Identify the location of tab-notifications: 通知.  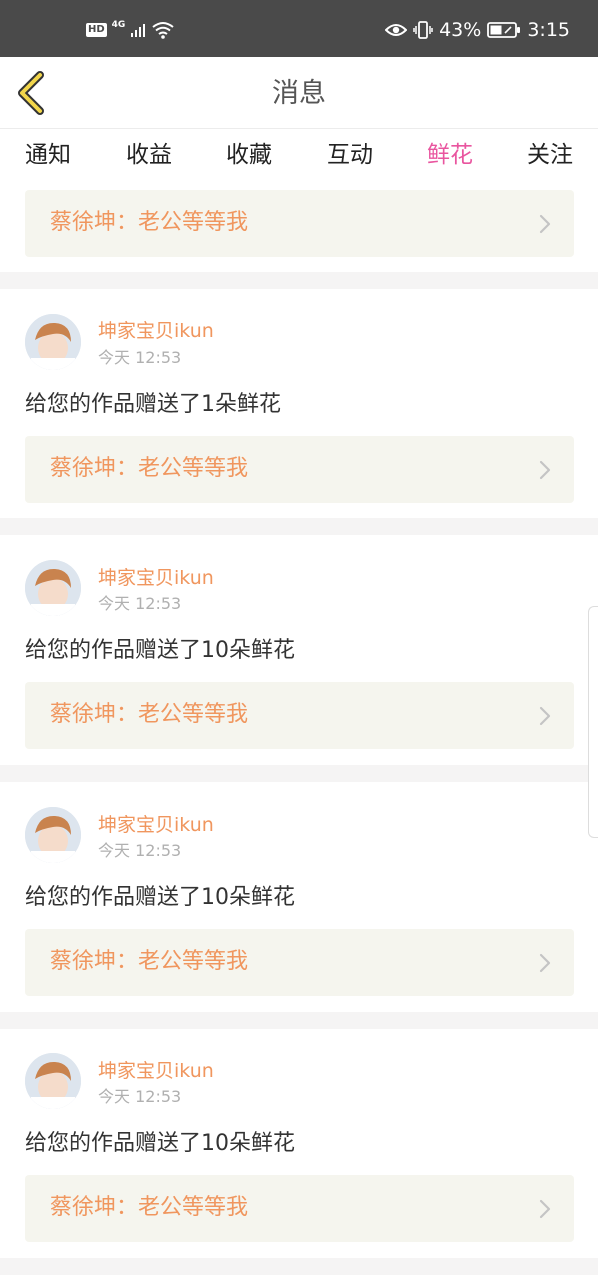
(48, 160).